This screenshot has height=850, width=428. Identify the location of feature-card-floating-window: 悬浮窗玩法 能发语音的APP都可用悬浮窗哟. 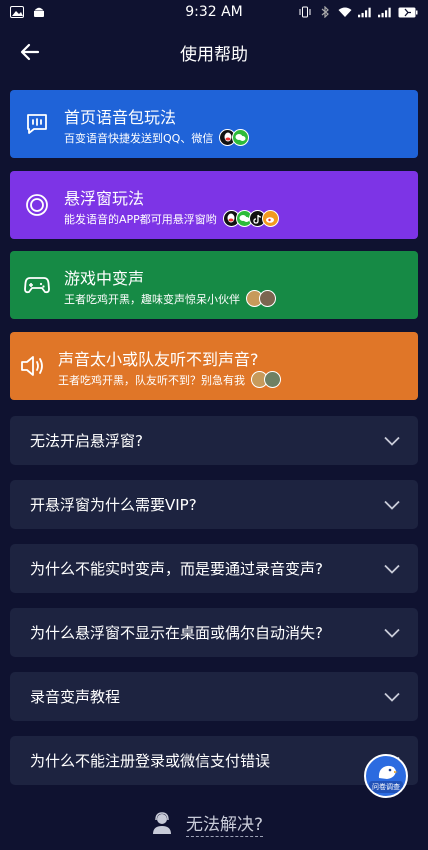
(214, 205).